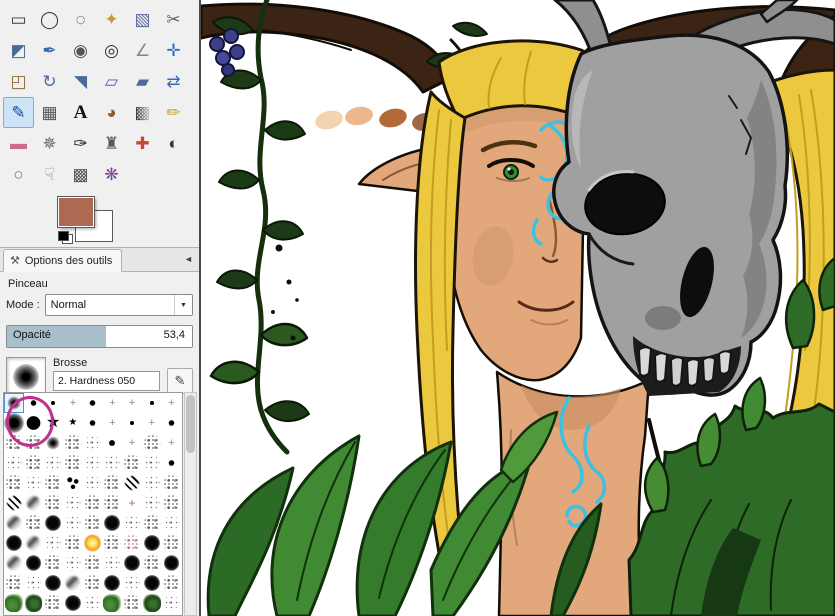 This screenshot has height=616, width=835. What do you see at coordinates (142, 50) in the screenshot?
I see `tool-measure-button: ∠` at bounding box center [142, 50].